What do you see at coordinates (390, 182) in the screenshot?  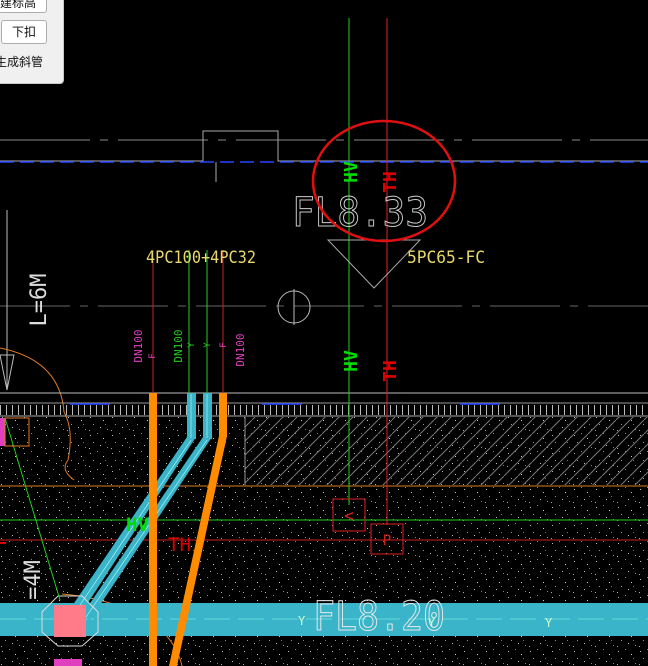 I see `th-label-top: TH` at bounding box center [390, 182].